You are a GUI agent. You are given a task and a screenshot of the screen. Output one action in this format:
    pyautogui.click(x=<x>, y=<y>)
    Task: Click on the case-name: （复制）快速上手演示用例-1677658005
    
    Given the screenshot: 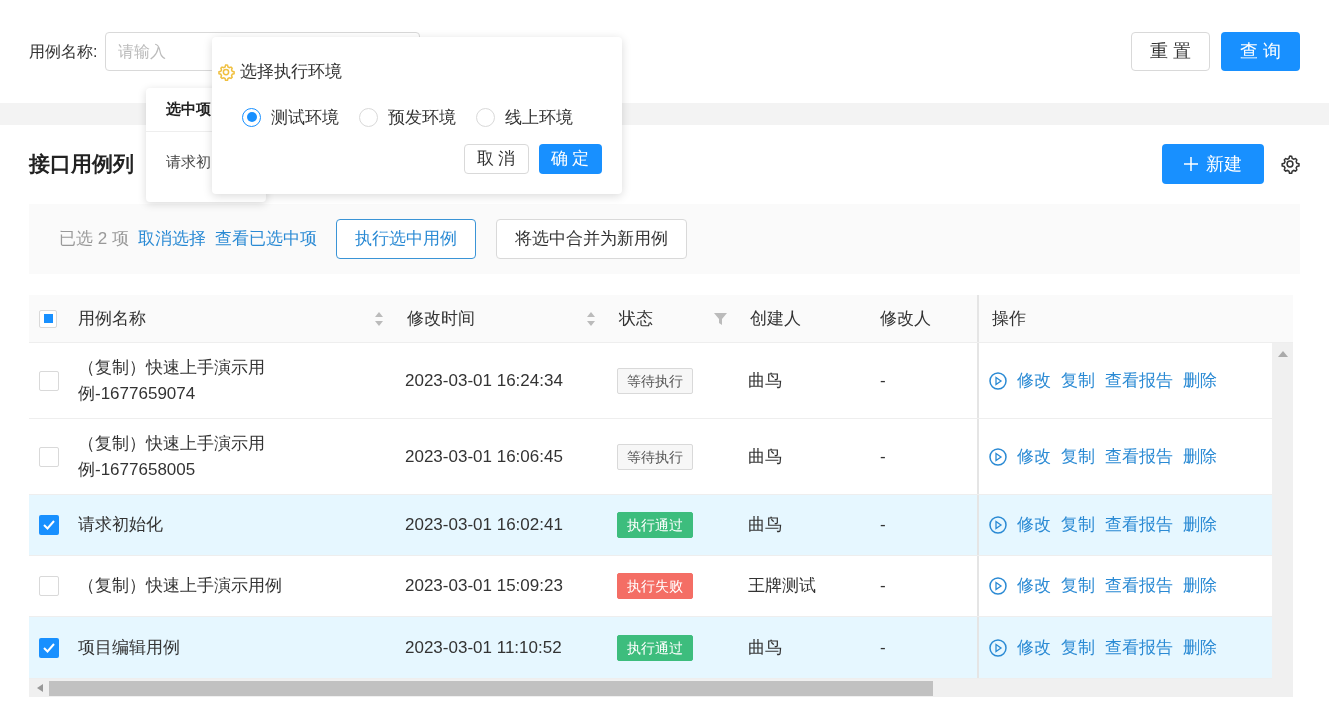 What is the action you would take?
    pyautogui.click(x=172, y=456)
    